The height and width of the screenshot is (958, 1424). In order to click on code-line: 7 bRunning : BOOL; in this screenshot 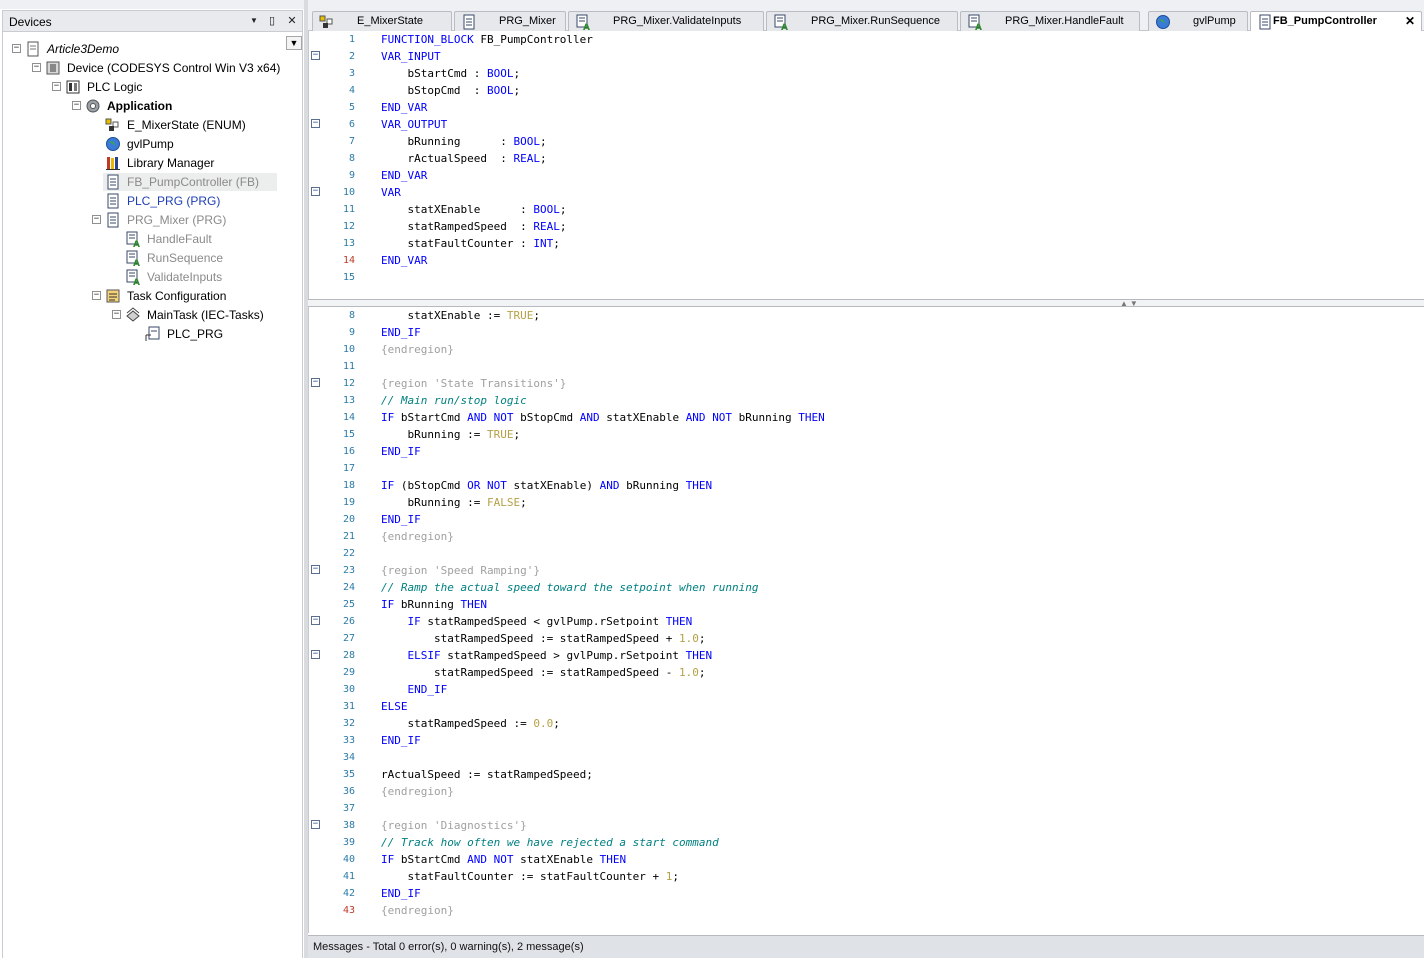, I will do `click(866, 141)`.